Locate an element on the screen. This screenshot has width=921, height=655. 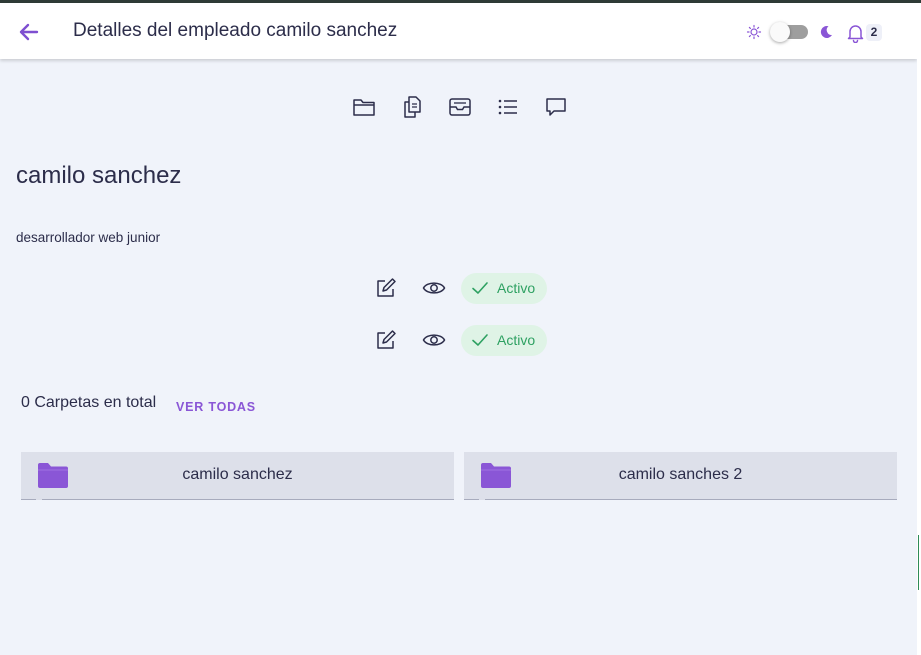
theme-switcher is located at coordinates (790, 32).